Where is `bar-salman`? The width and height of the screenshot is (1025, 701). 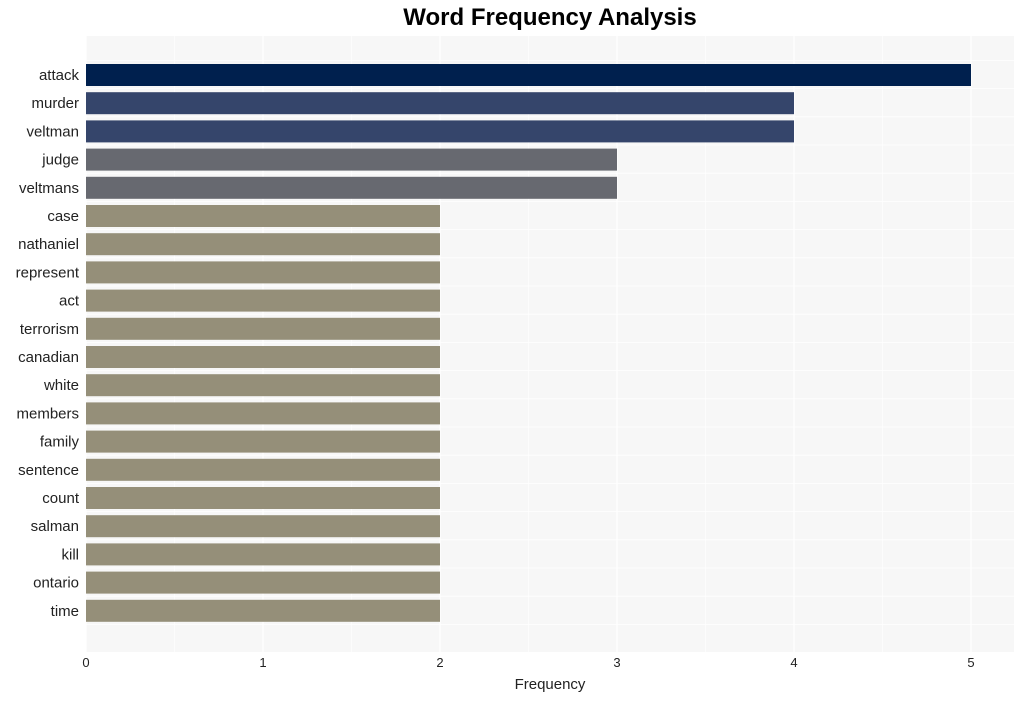 bar-salman is located at coordinates (263, 526).